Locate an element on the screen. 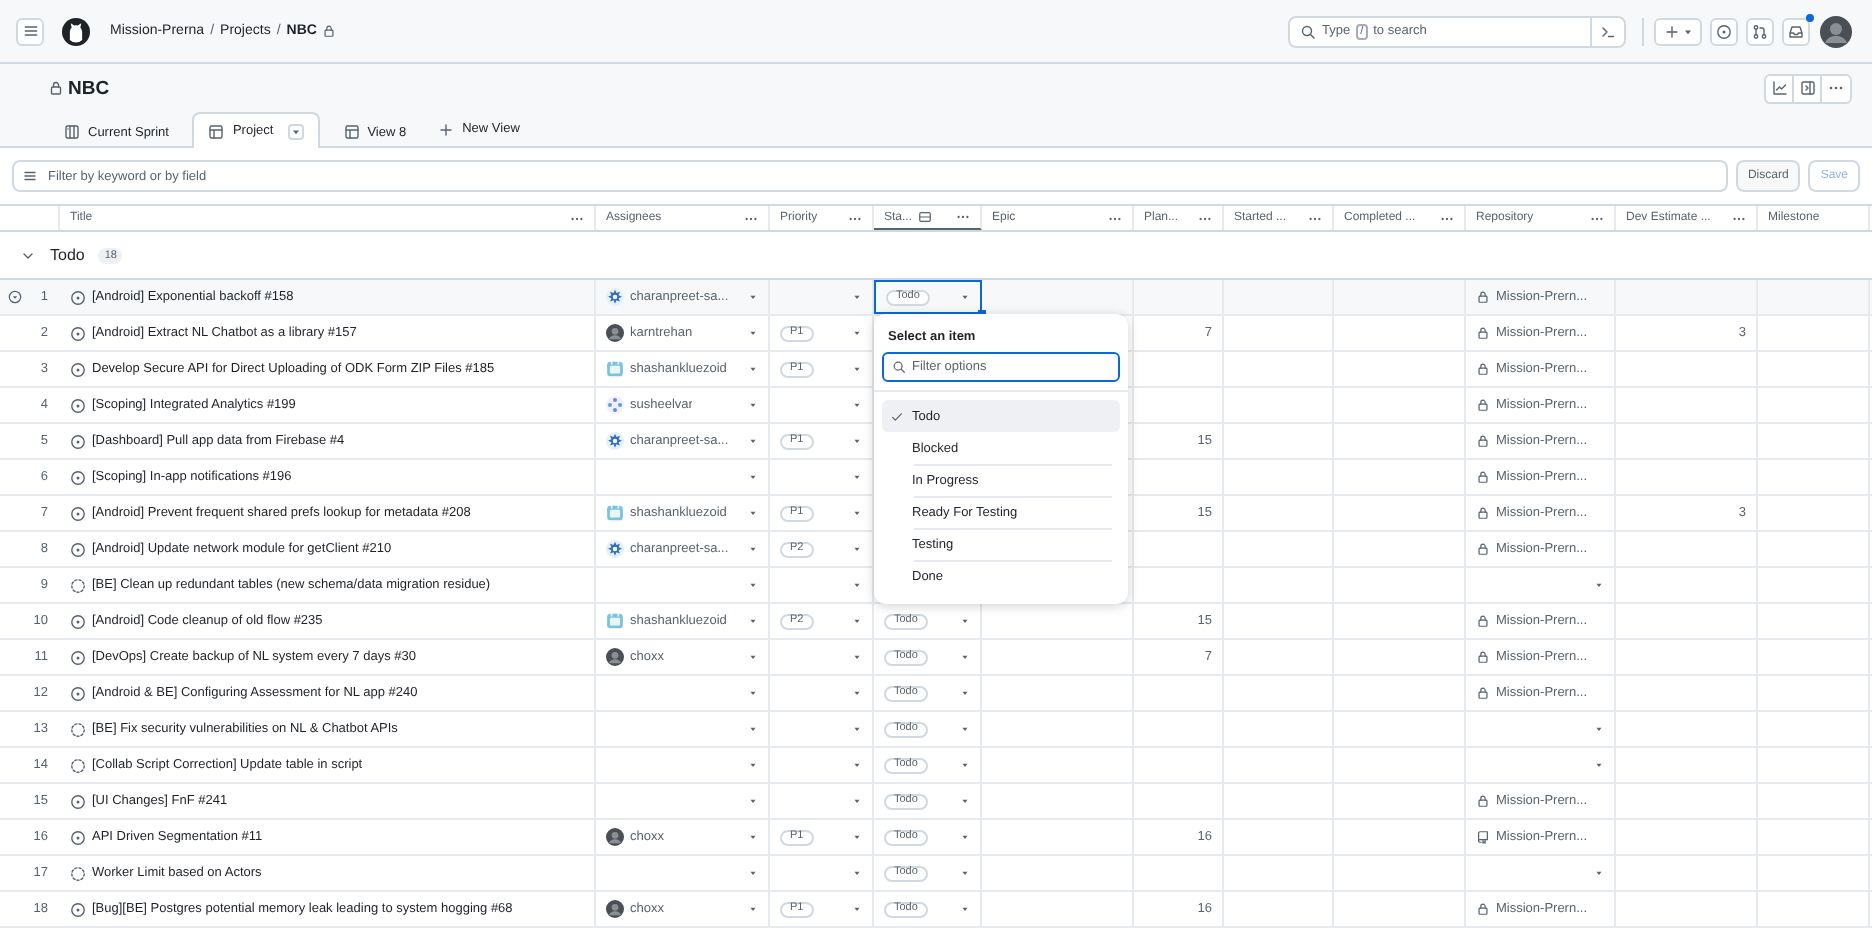 Image resolution: width=1872 pixels, height=940 pixels. filter-icon is located at coordinates (30, 176).